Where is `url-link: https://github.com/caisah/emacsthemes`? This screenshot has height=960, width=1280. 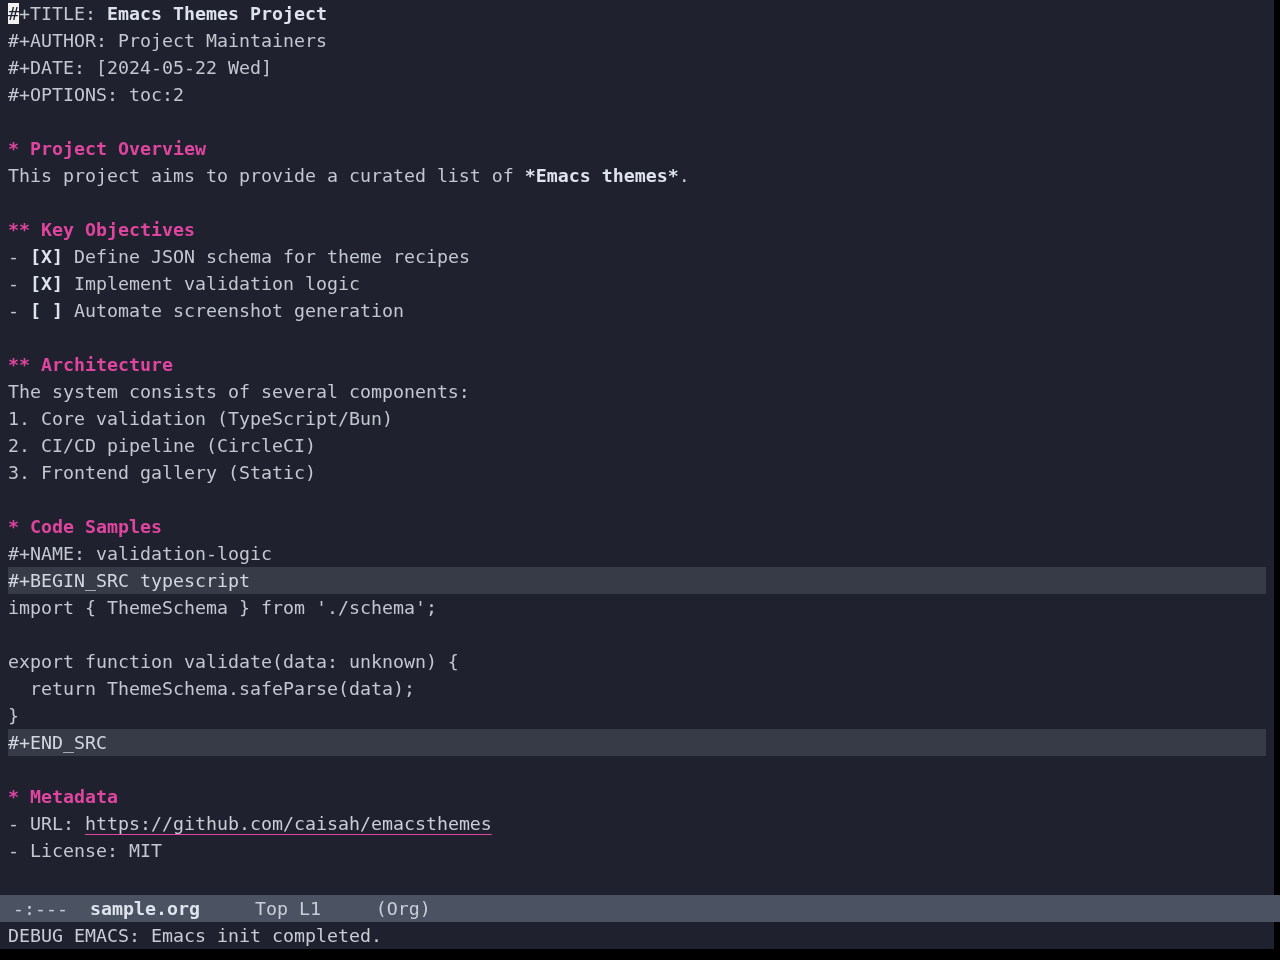 url-link: https://github.com/caisah/emacsthemes is located at coordinates (288, 823).